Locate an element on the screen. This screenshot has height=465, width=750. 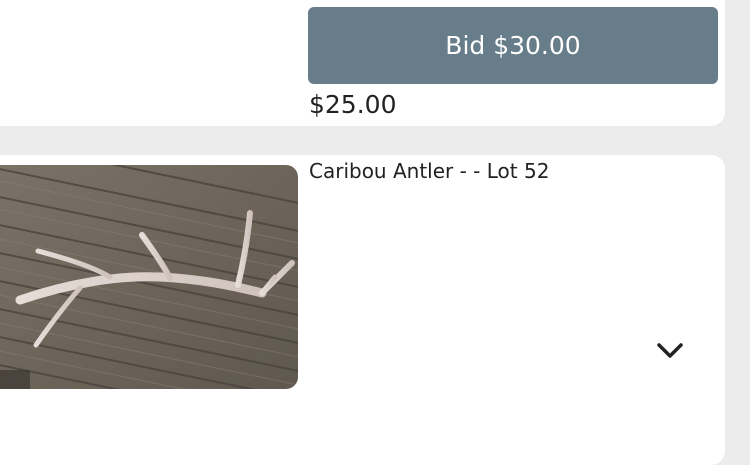
current-price: $25.00 is located at coordinates (353, 104).